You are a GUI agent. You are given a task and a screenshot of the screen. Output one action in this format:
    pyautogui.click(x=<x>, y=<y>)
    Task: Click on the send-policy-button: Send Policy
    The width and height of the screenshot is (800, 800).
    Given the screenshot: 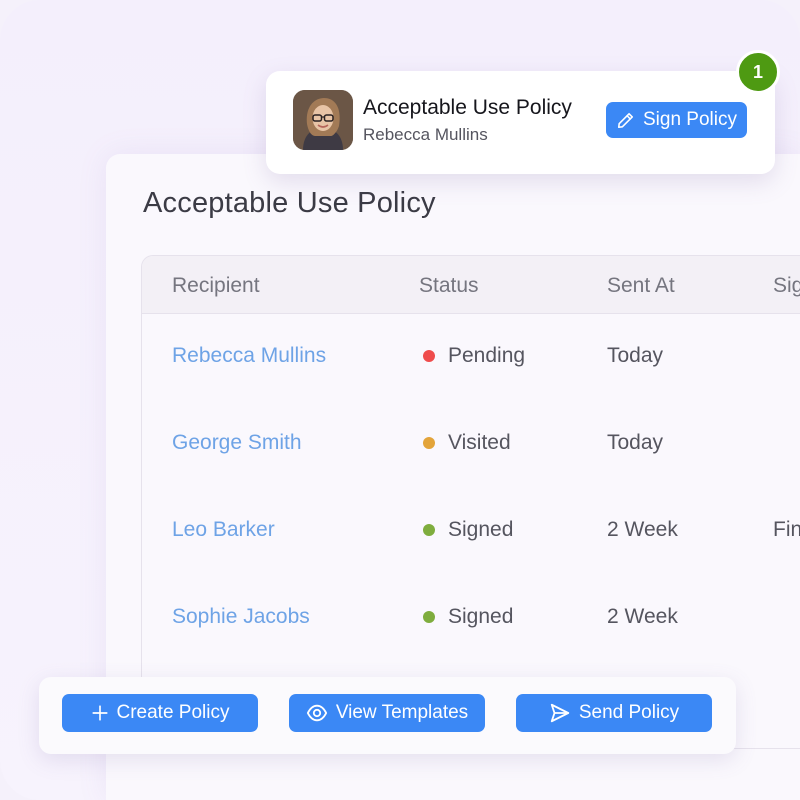 What is the action you would take?
    pyautogui.click(x=614, y=713)
    